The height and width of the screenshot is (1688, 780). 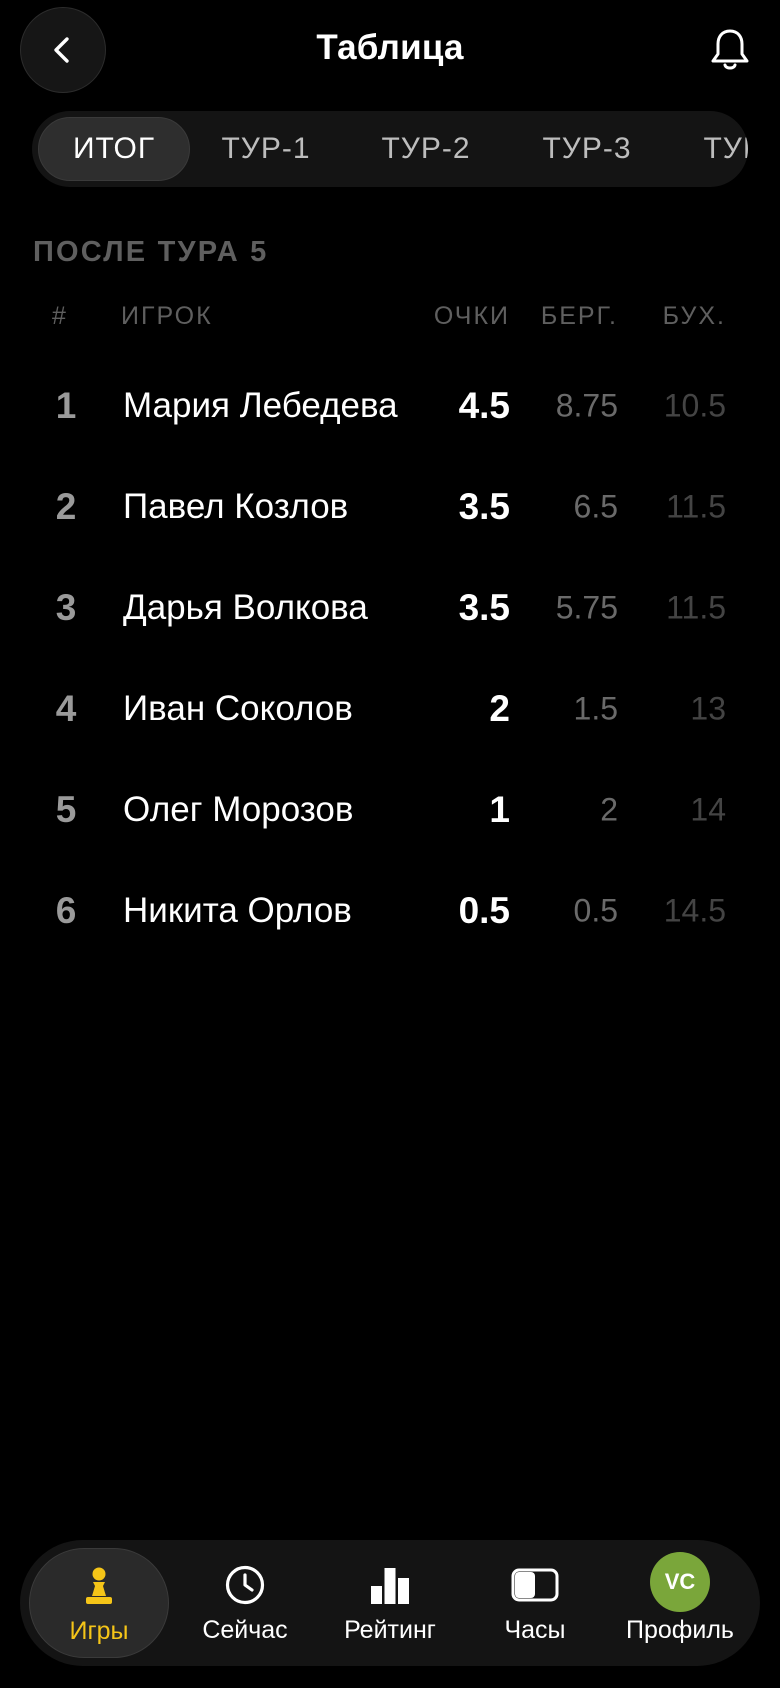 I want to click on bar-chart-icon, so click(x=390, y=1585).